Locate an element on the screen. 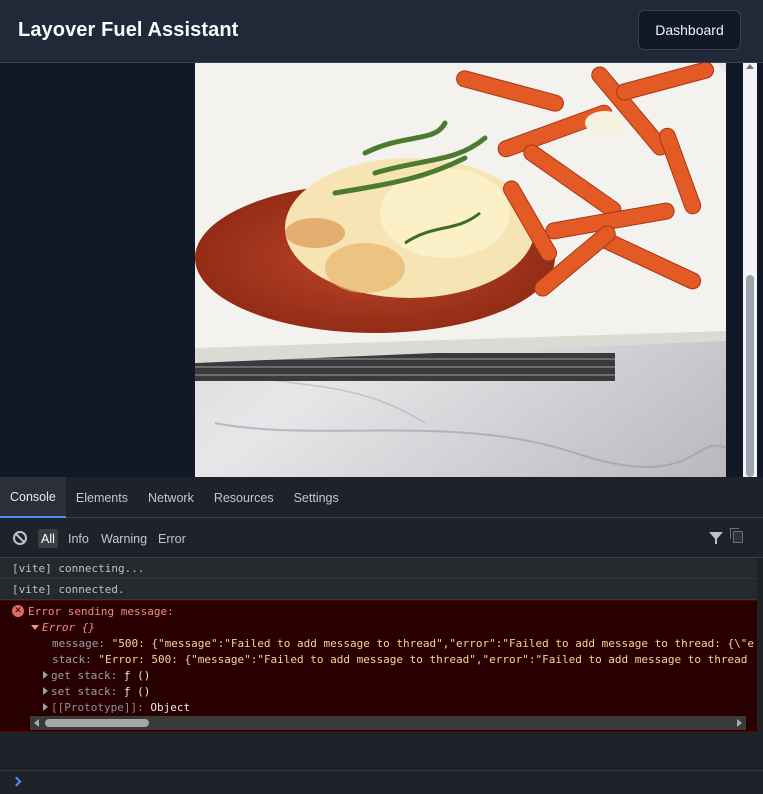  prompt-chevron-icon is located at coordinates (16, 781).